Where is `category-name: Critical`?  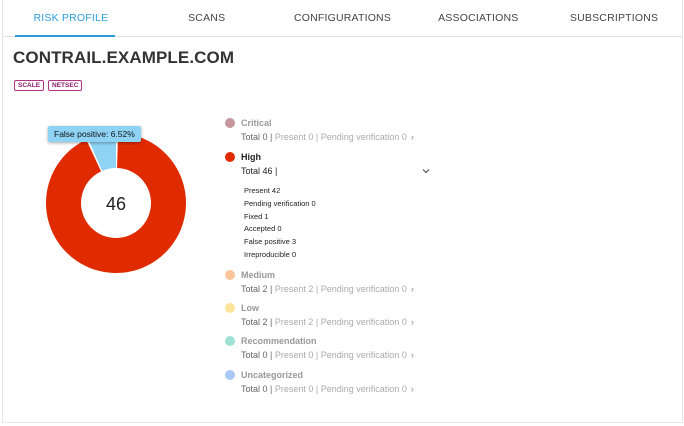 category-name: Critical is located at coordinates (256, 123).